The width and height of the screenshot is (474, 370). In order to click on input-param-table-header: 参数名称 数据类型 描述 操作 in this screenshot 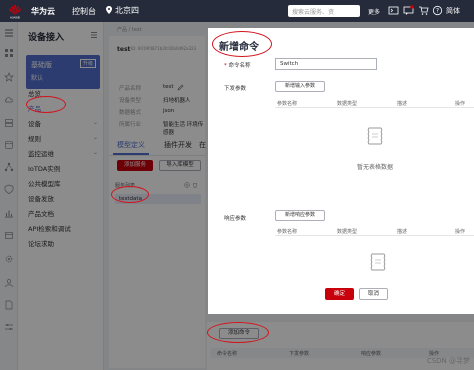, I will do `click(374, 103)`.